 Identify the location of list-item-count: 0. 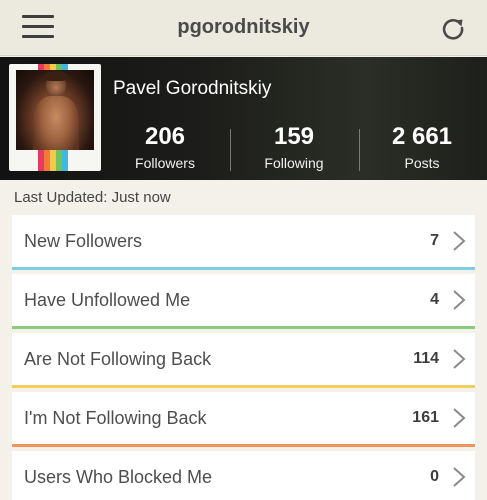
(434, 476).